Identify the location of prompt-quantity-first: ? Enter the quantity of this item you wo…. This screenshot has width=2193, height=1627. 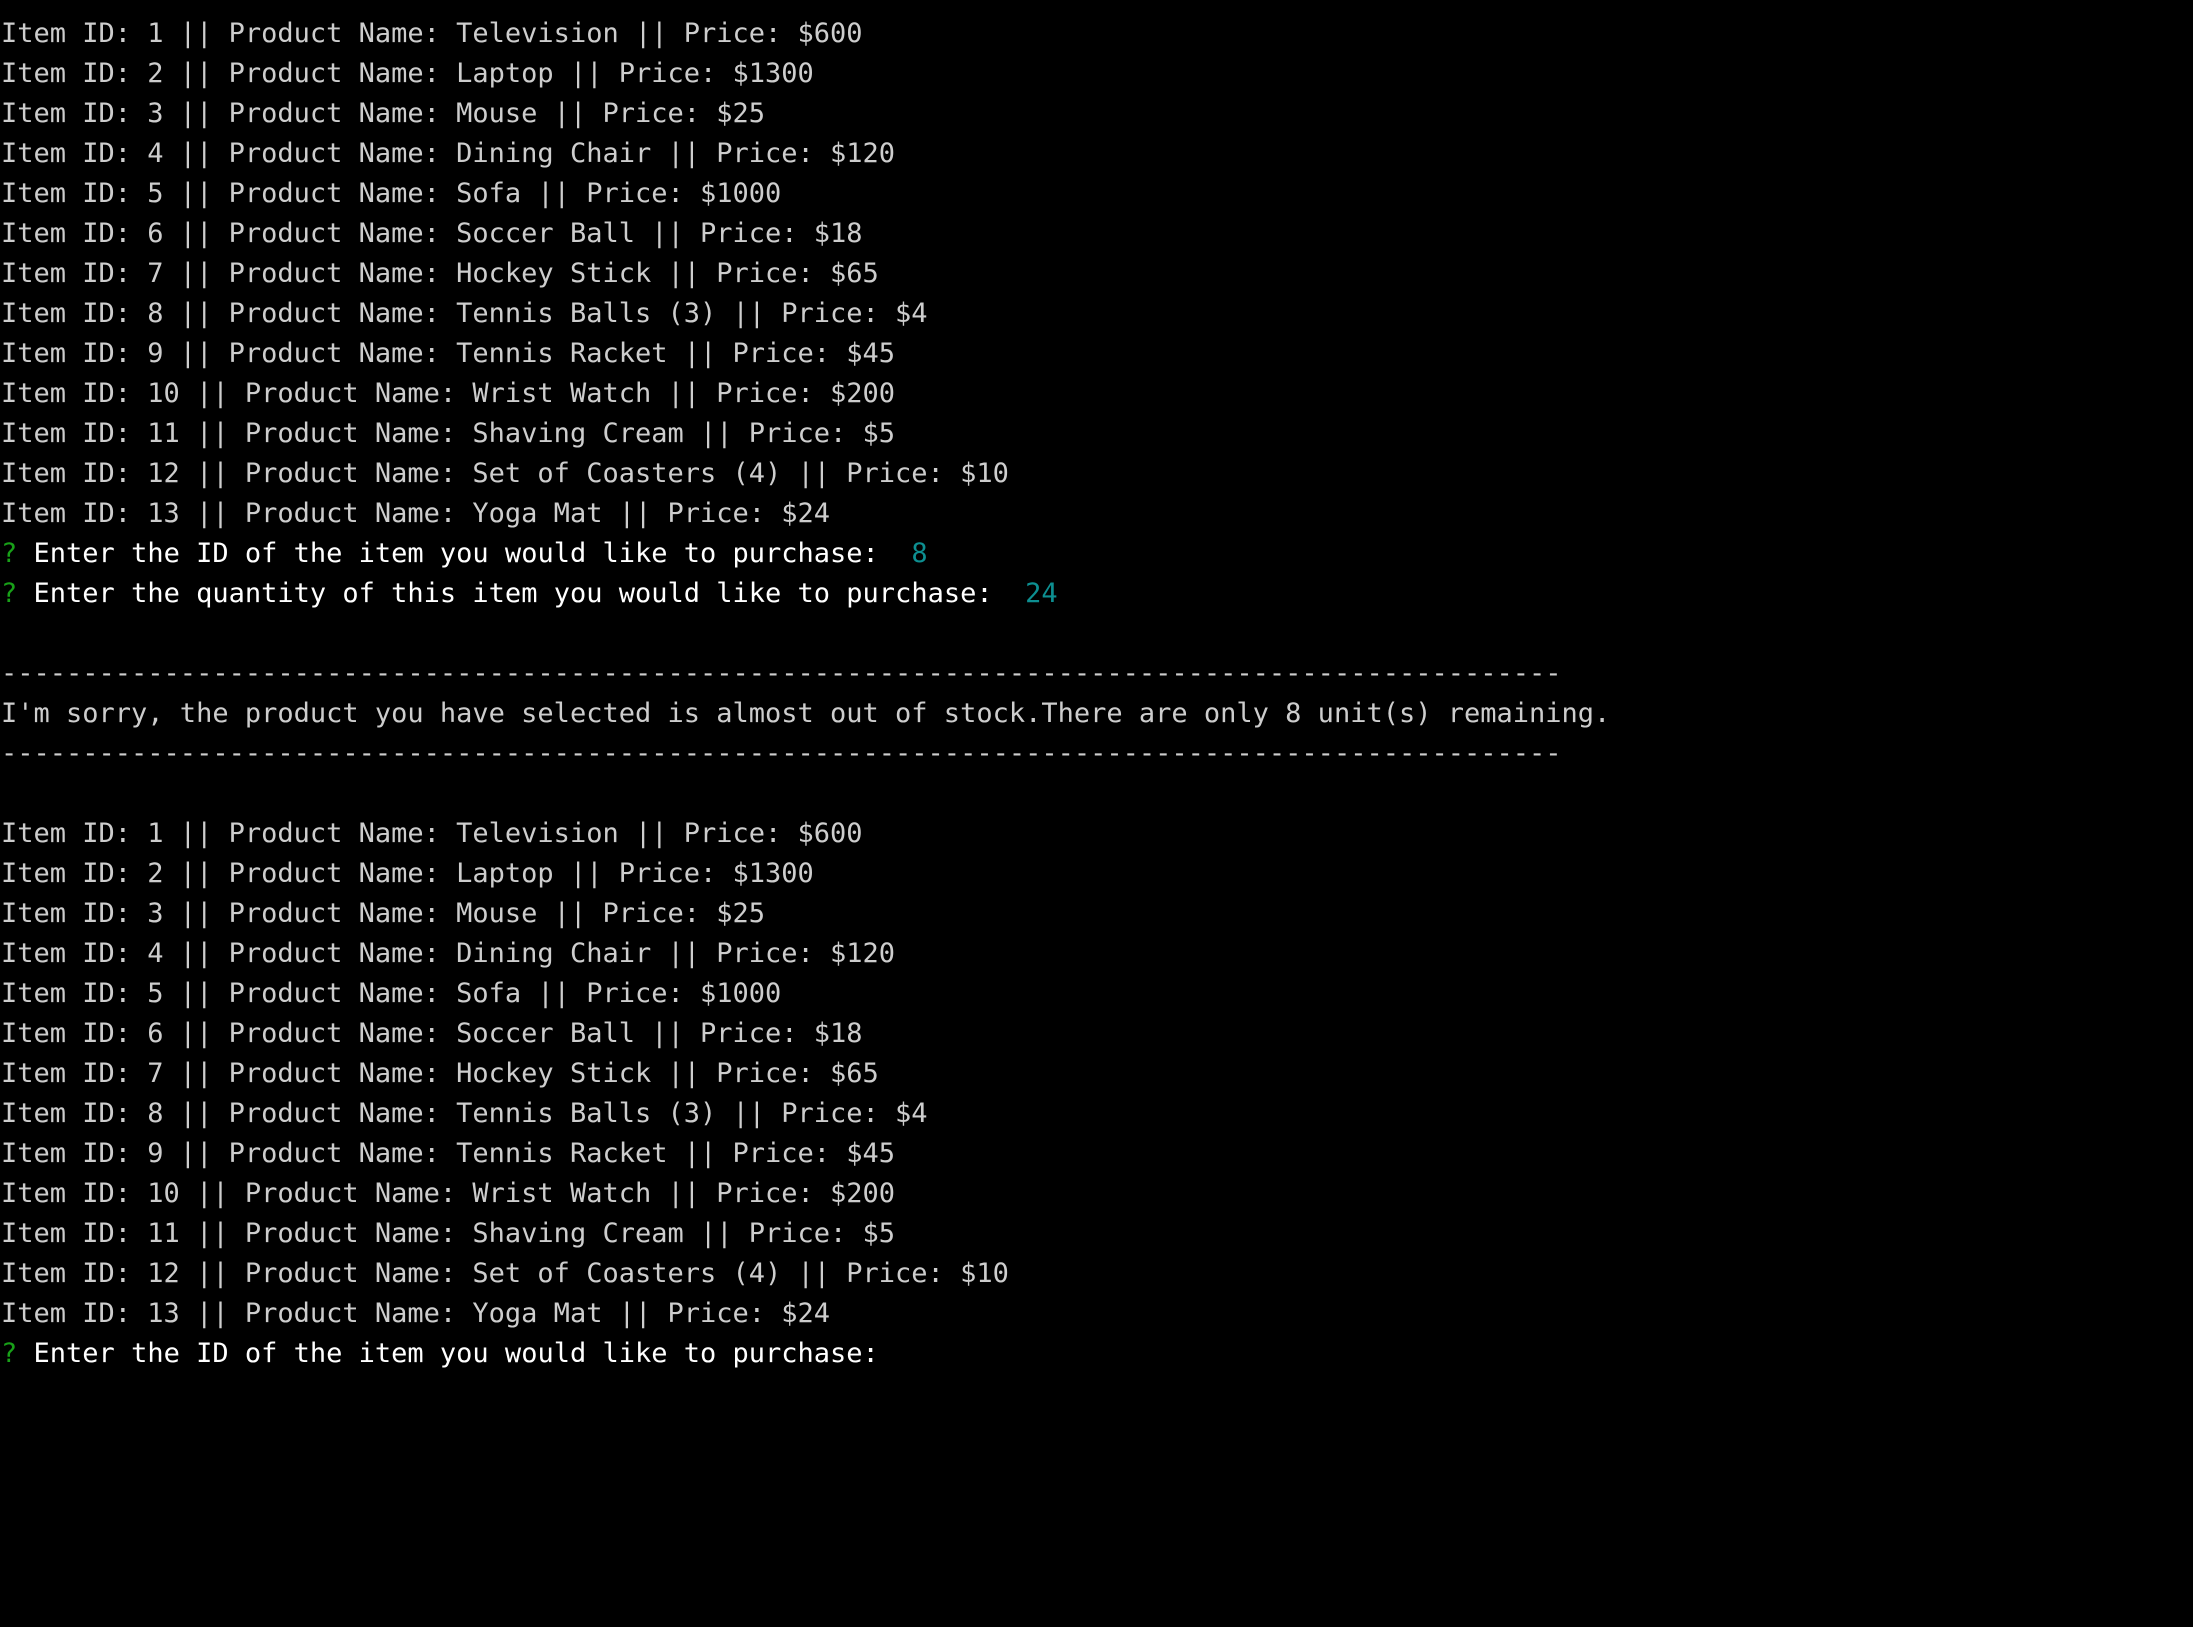
(1096, 594).